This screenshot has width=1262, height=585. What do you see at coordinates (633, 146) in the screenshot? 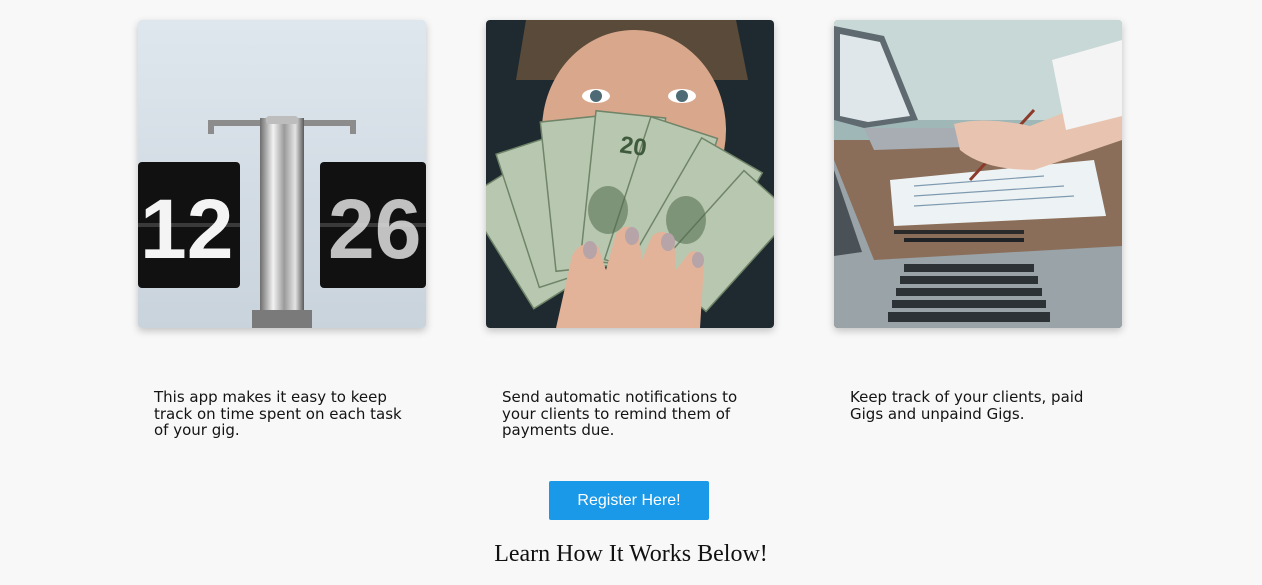
I see `bill-value: 20` at bounding box center [633, 146].